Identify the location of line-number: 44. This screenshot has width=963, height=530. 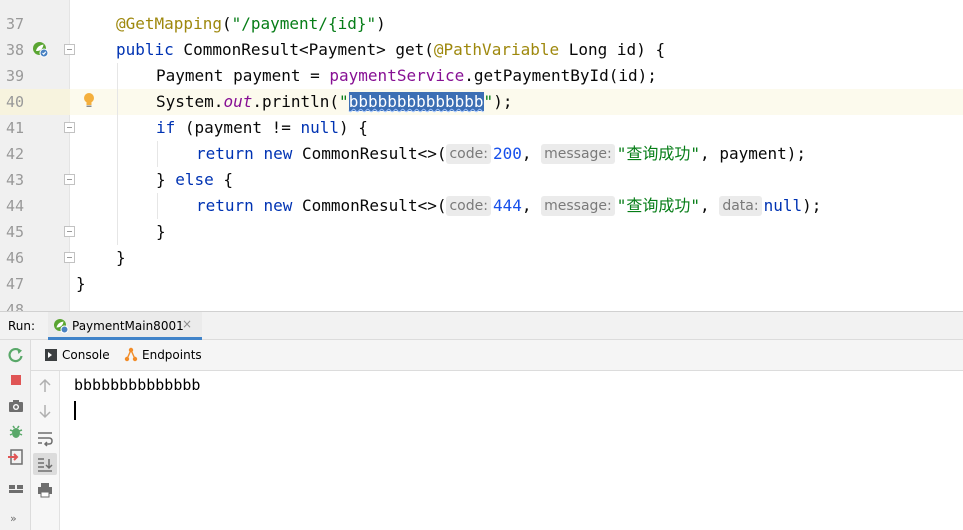
(15, 206).